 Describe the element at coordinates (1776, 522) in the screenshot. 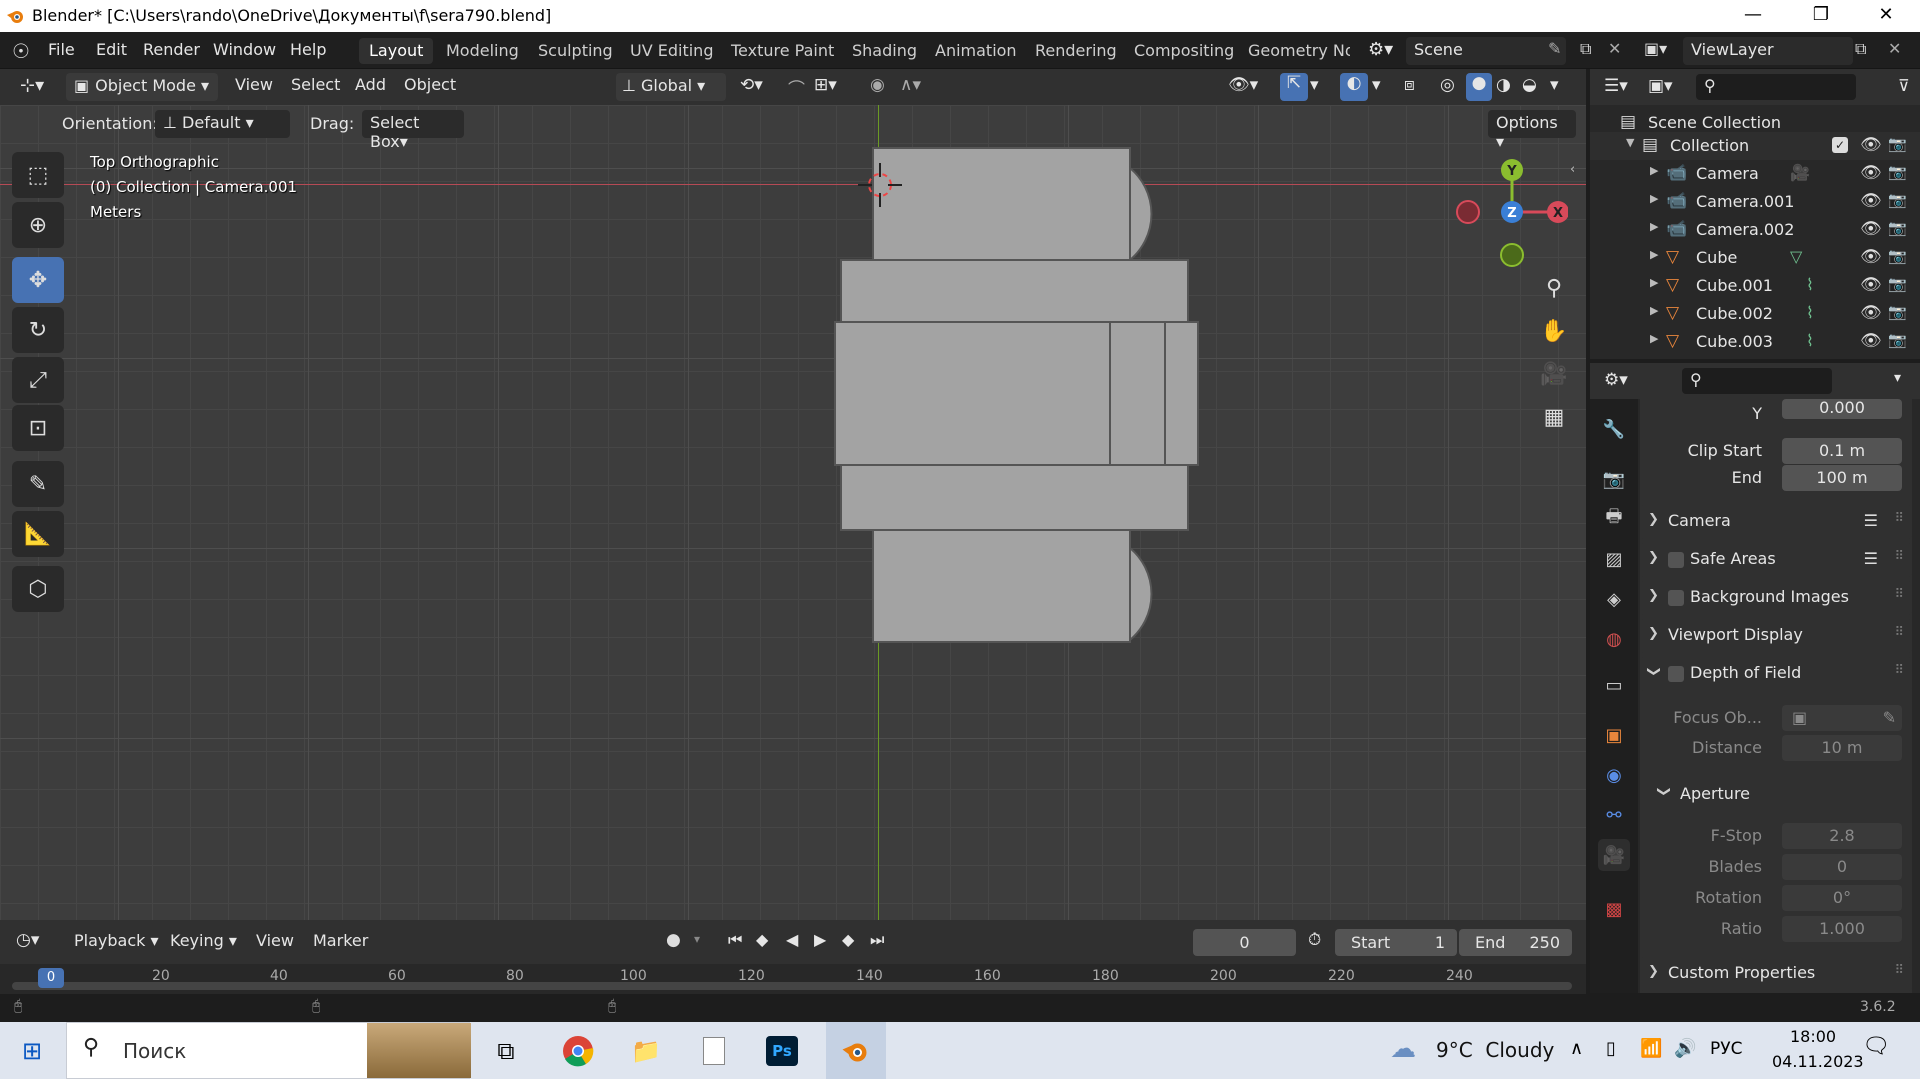

I see `panel-camera: ❯ Camera ☰ ⠿` at that location.